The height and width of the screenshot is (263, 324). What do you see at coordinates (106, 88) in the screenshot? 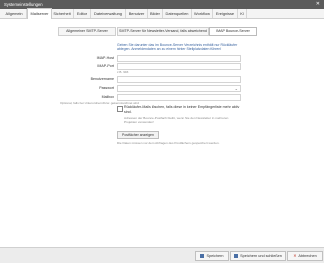
I see `password-label: Passwort` at bounding box center [106, 88].